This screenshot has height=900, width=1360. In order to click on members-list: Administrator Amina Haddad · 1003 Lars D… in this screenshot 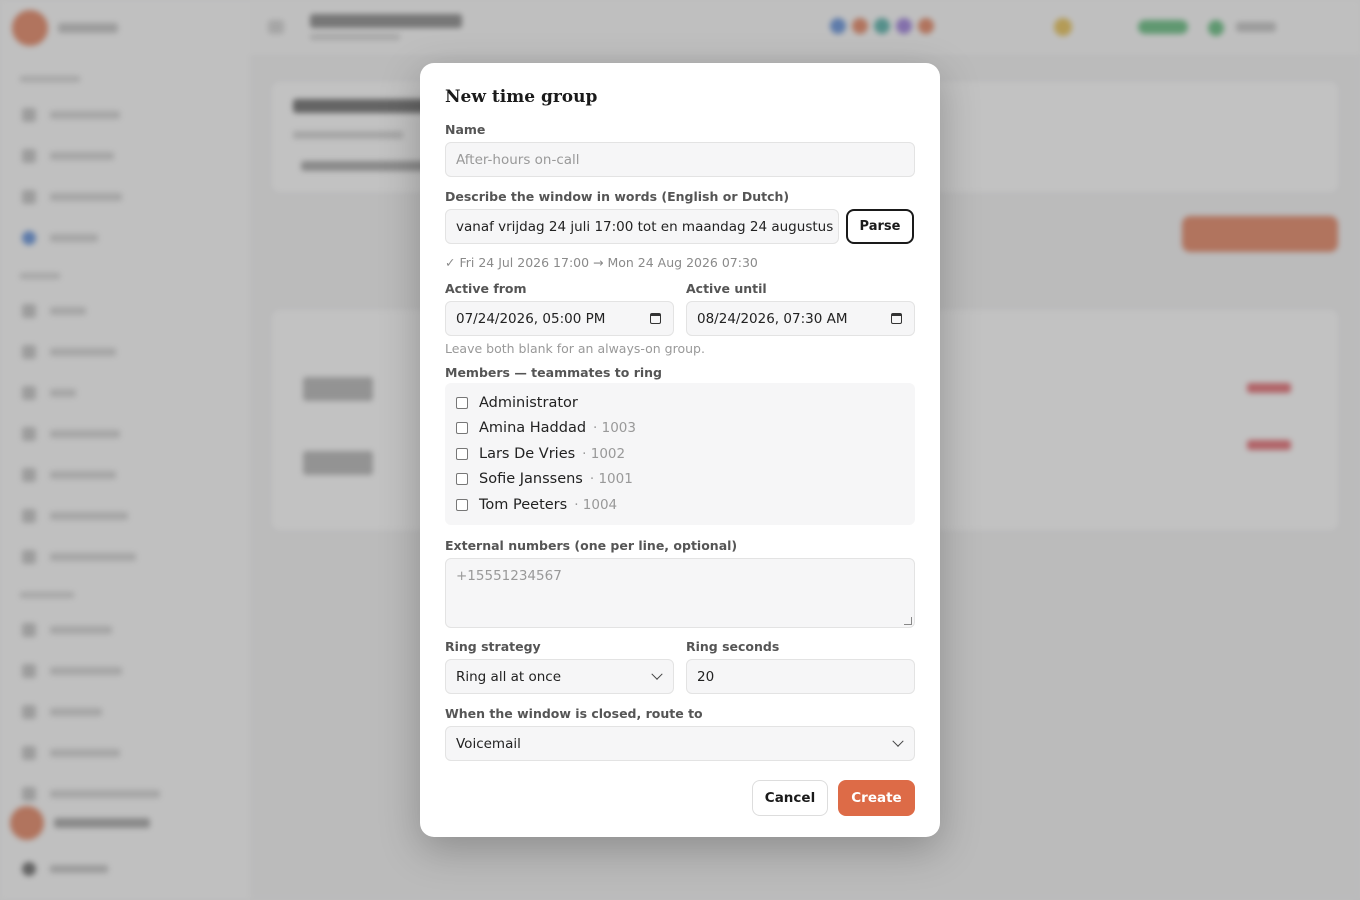, I will do `click(680, 454)`.